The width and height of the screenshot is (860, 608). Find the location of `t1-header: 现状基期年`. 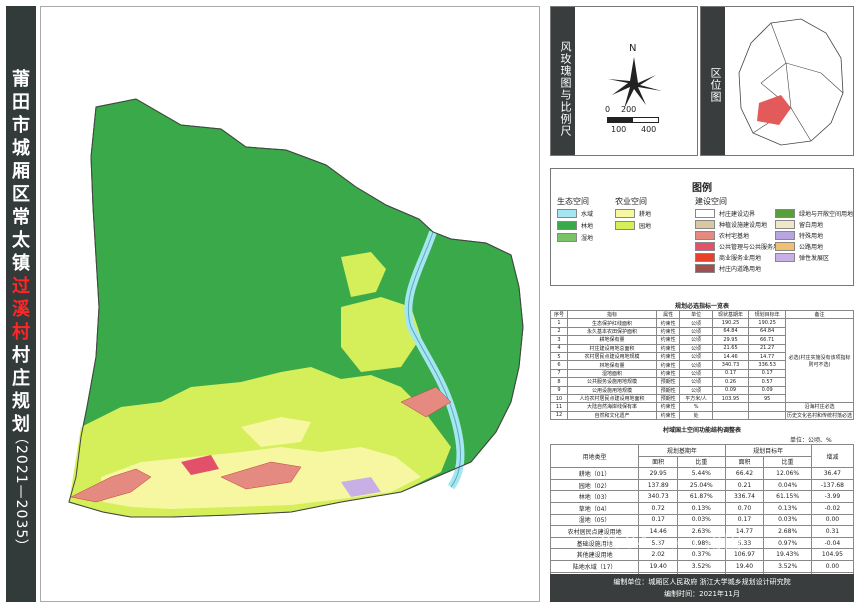

t1-header: 现状基期年 is located at coordinates (730, 314).